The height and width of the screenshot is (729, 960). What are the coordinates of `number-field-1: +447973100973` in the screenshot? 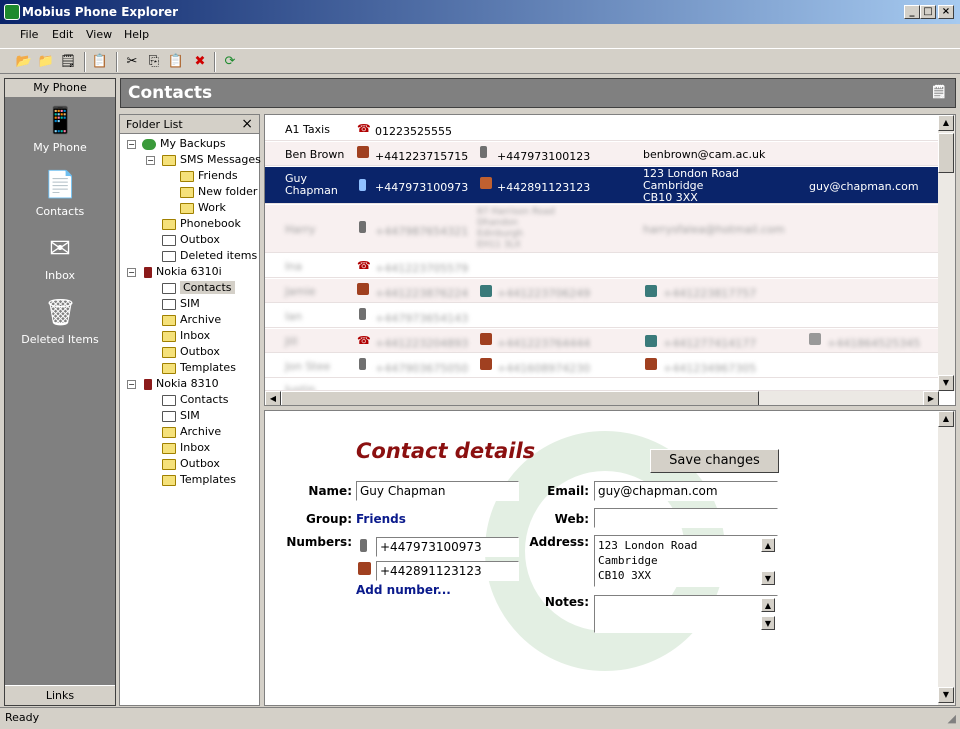 It's located at (447, 547).